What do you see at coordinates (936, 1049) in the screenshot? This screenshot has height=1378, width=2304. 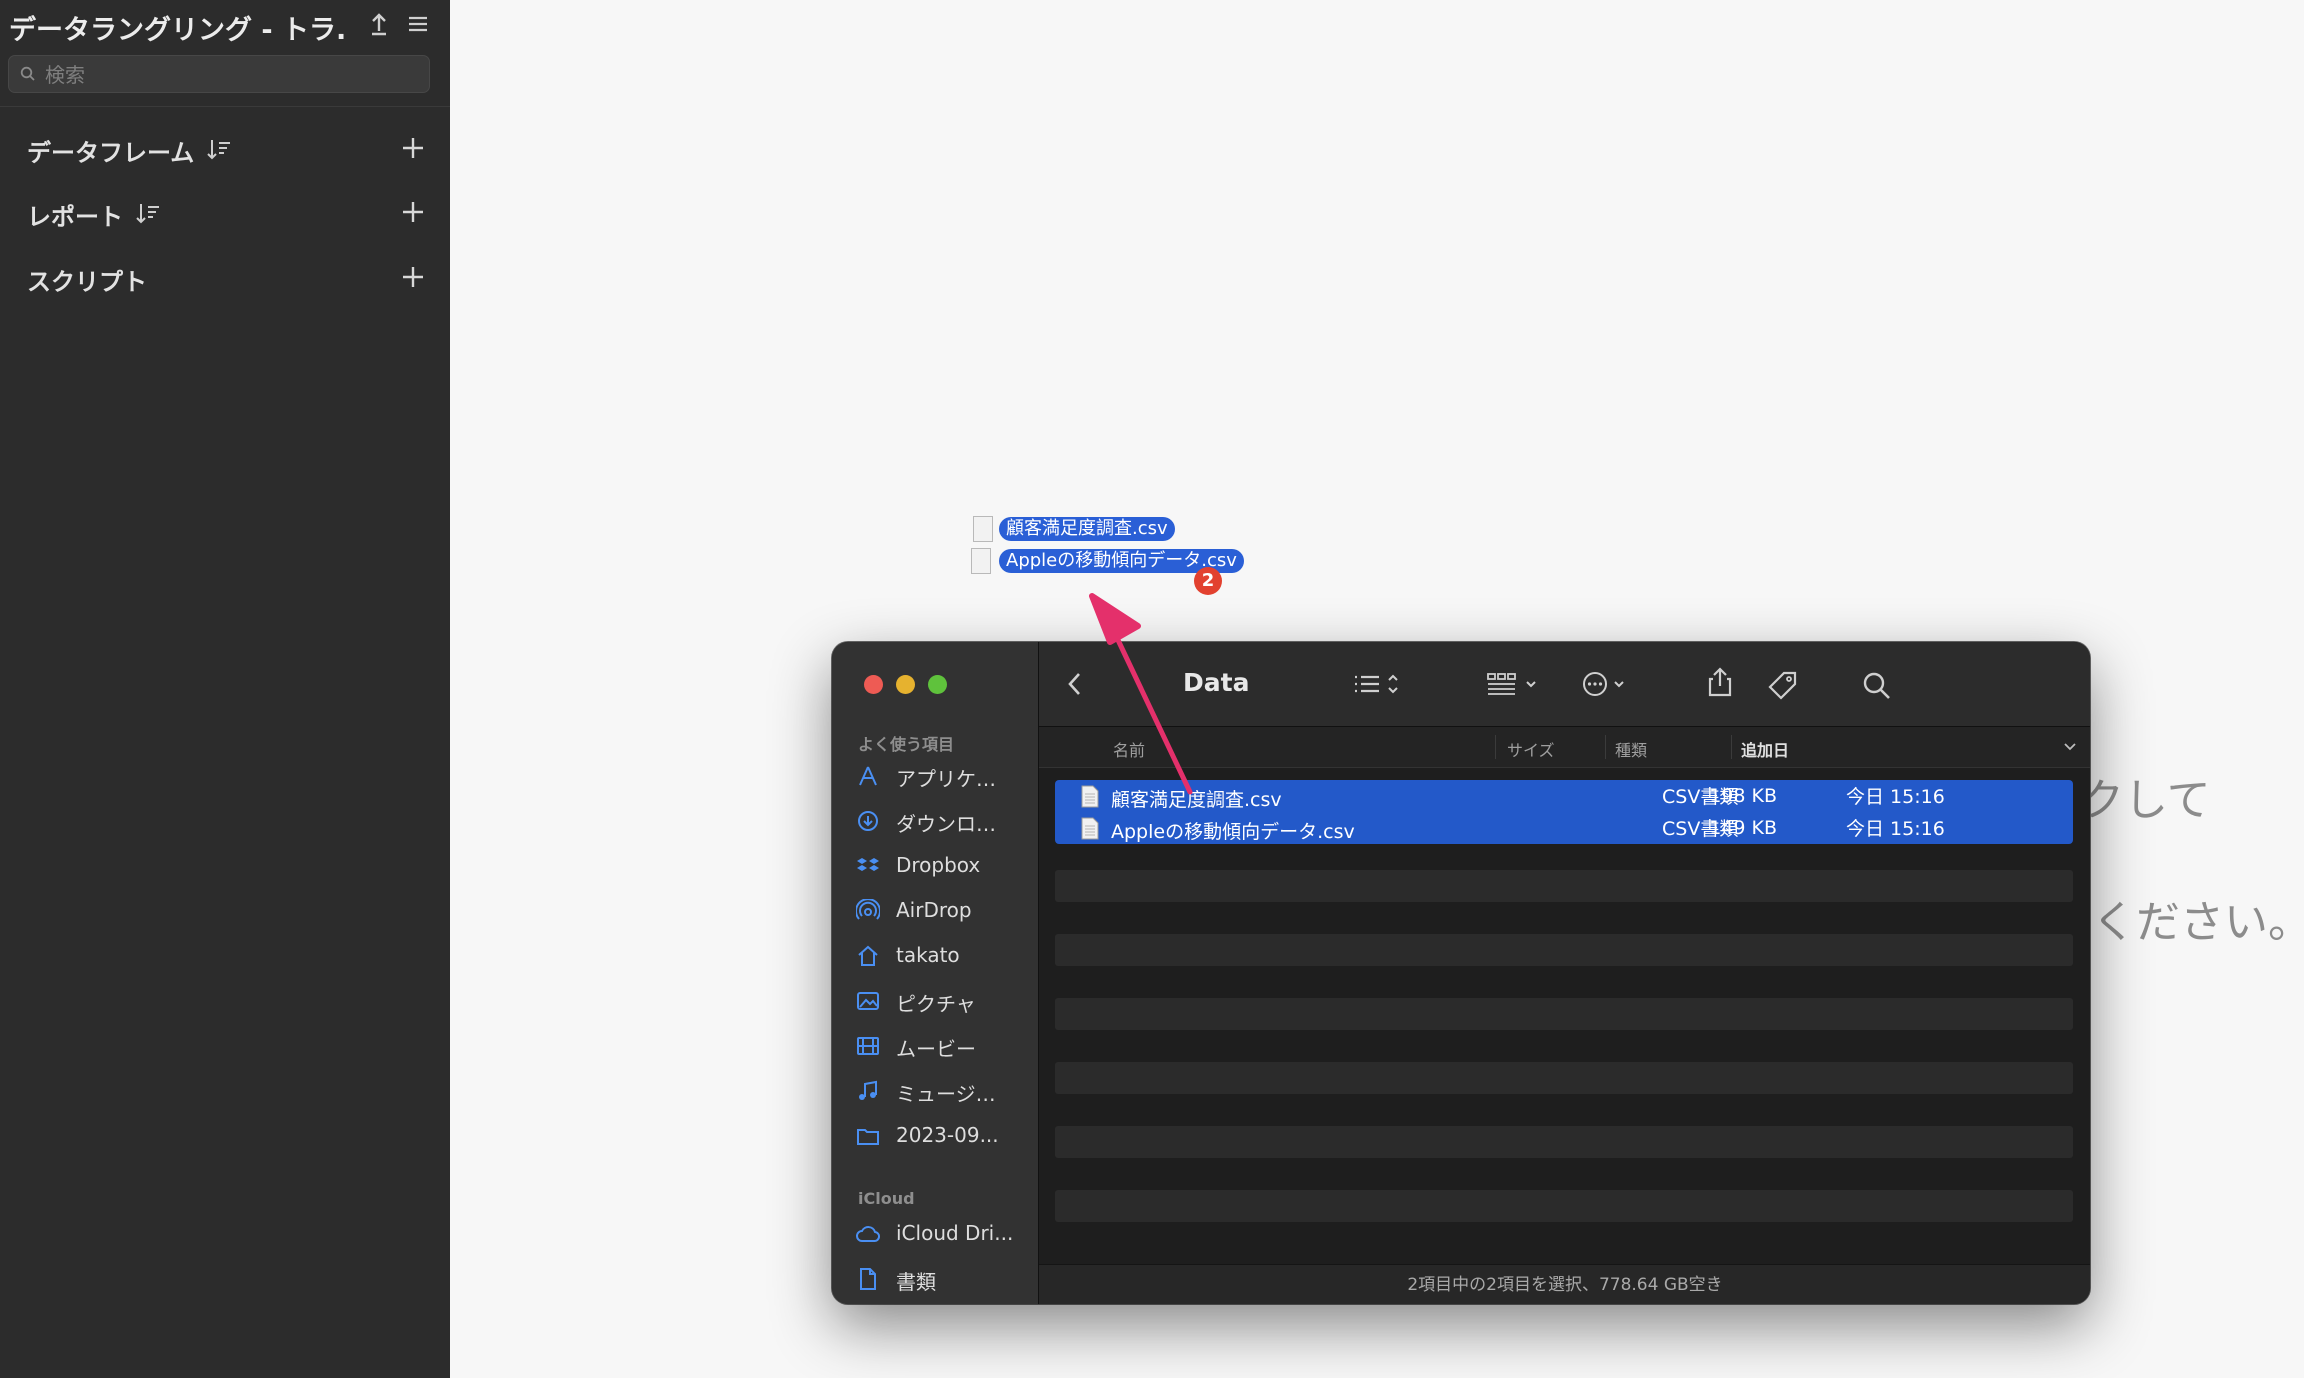 I see `sidebar-item-label: ムービー` at bounding box center [936, 1049].